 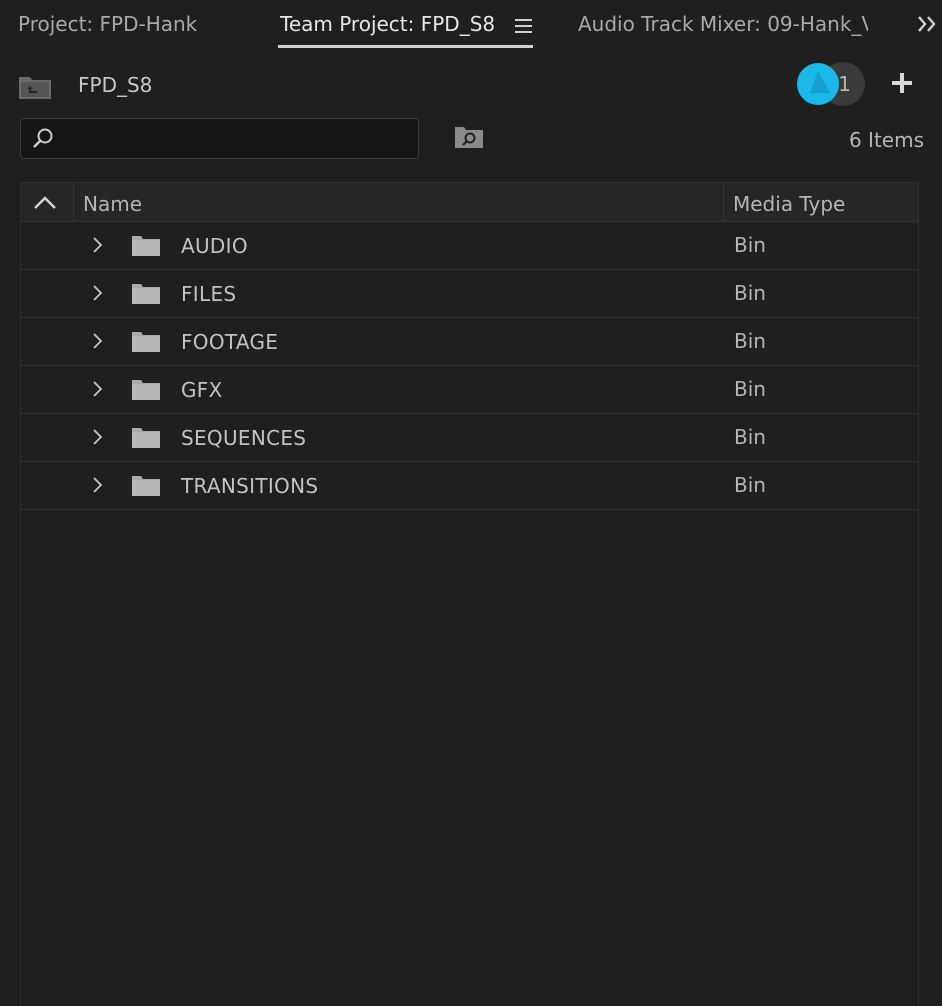 What do you see at coordinates (209, 294) in the screenshot?
I see `item-name: FILES` at bounding box center [209, 294].